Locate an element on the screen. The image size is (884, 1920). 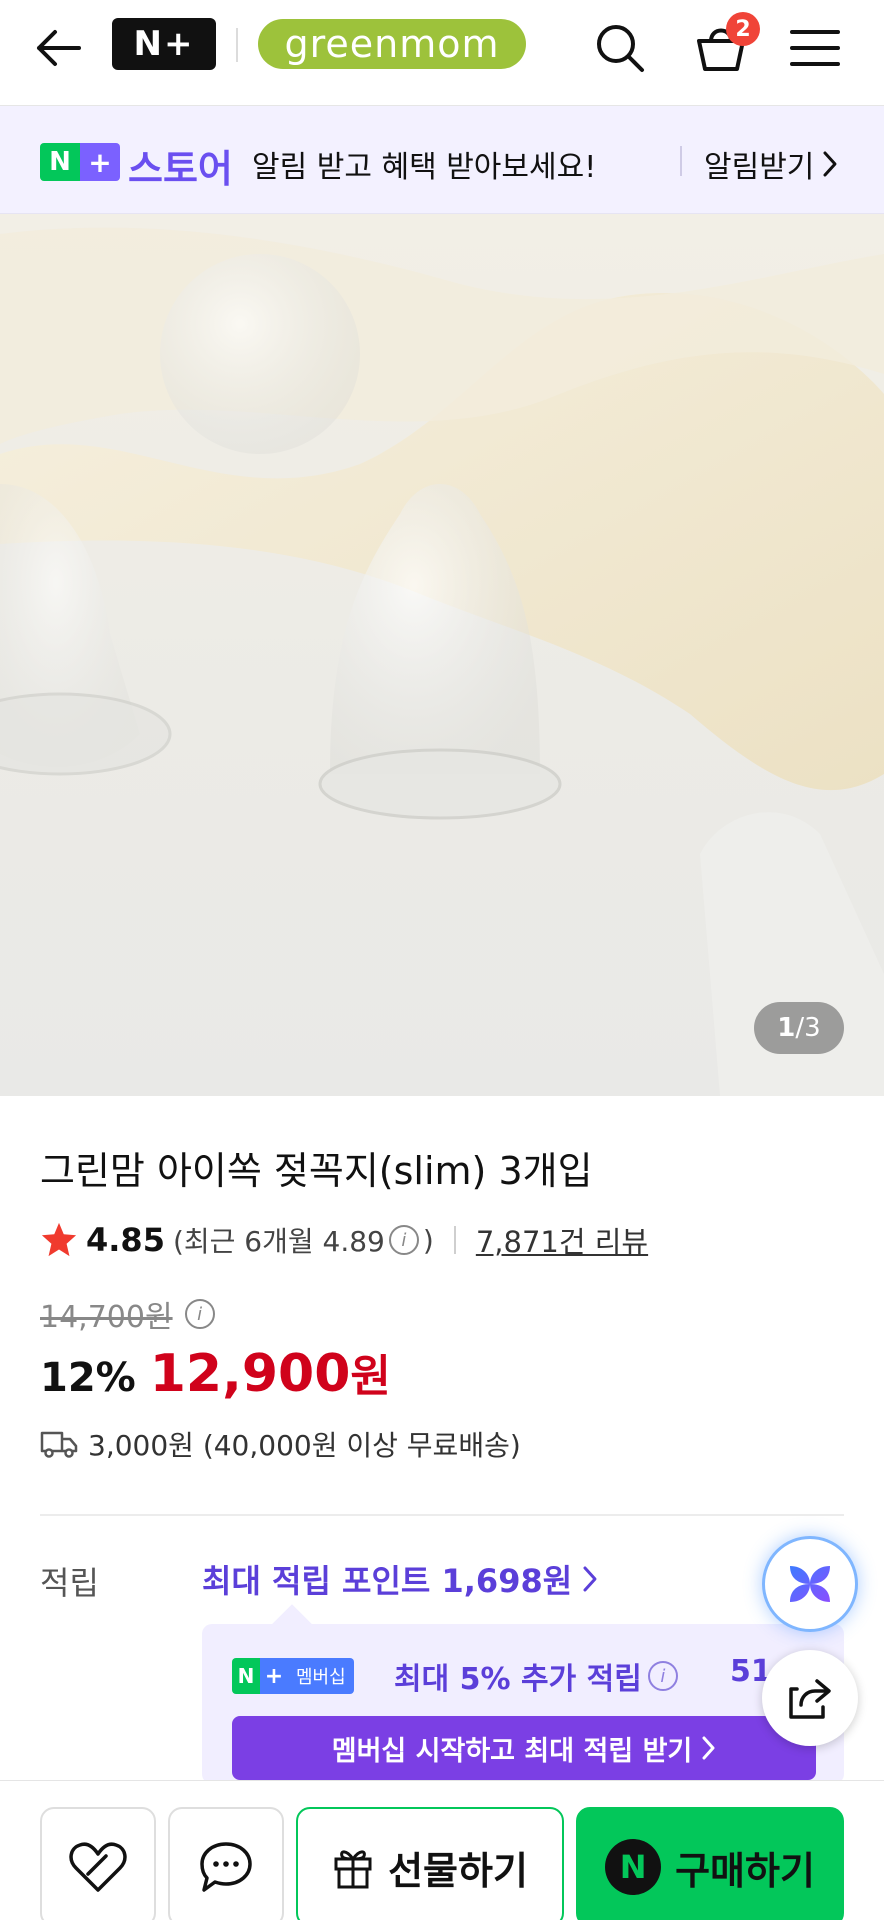
search-button is located at coordinates (620, 48).